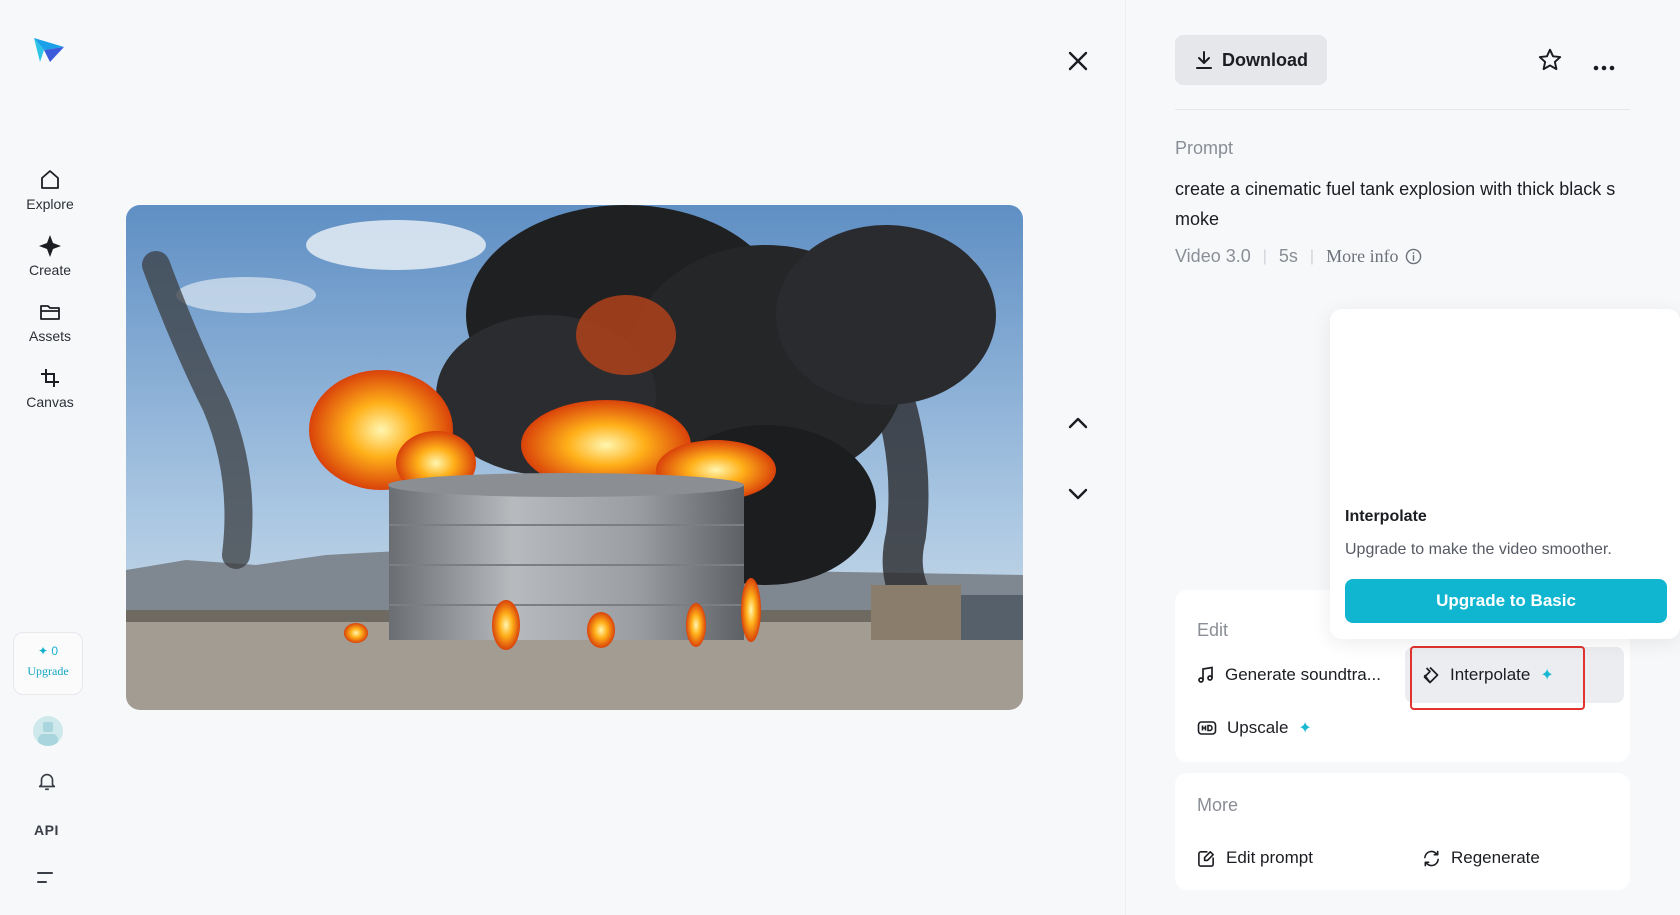 This screenshot has height=915, width=1680. I want to click on sidebar-item-create: Create, so click(50, 264).